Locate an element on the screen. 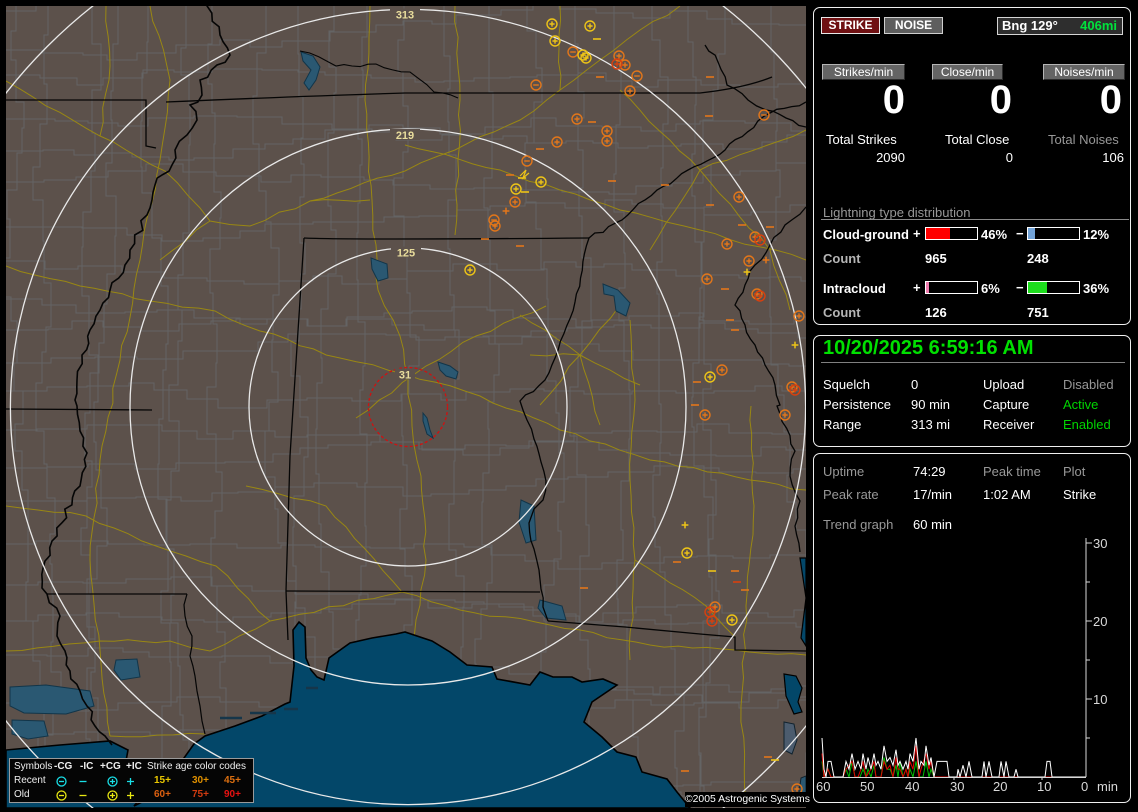  svg-text: min is located at coordinates (1107, 786).